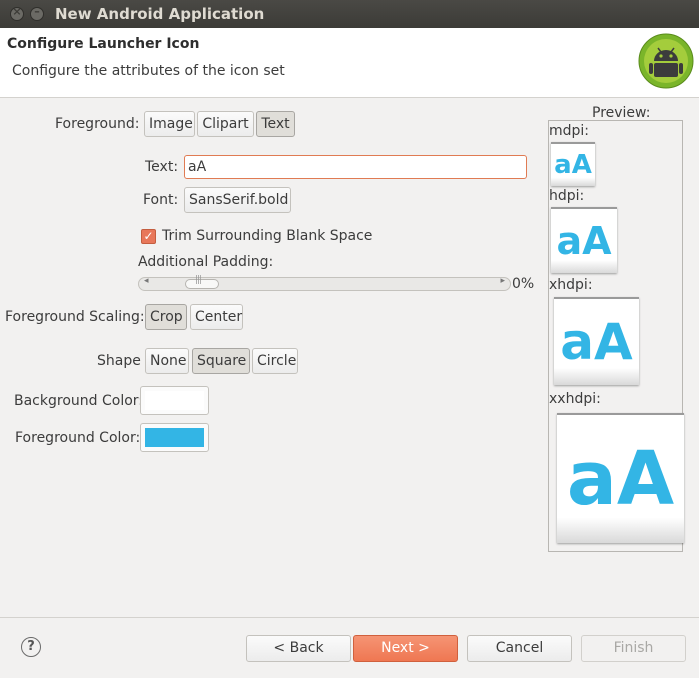 Image resolution: width=699 pixels, height=678 pixels. I want to click on page-title: Configure Launcher Icon, so click(103, 44).